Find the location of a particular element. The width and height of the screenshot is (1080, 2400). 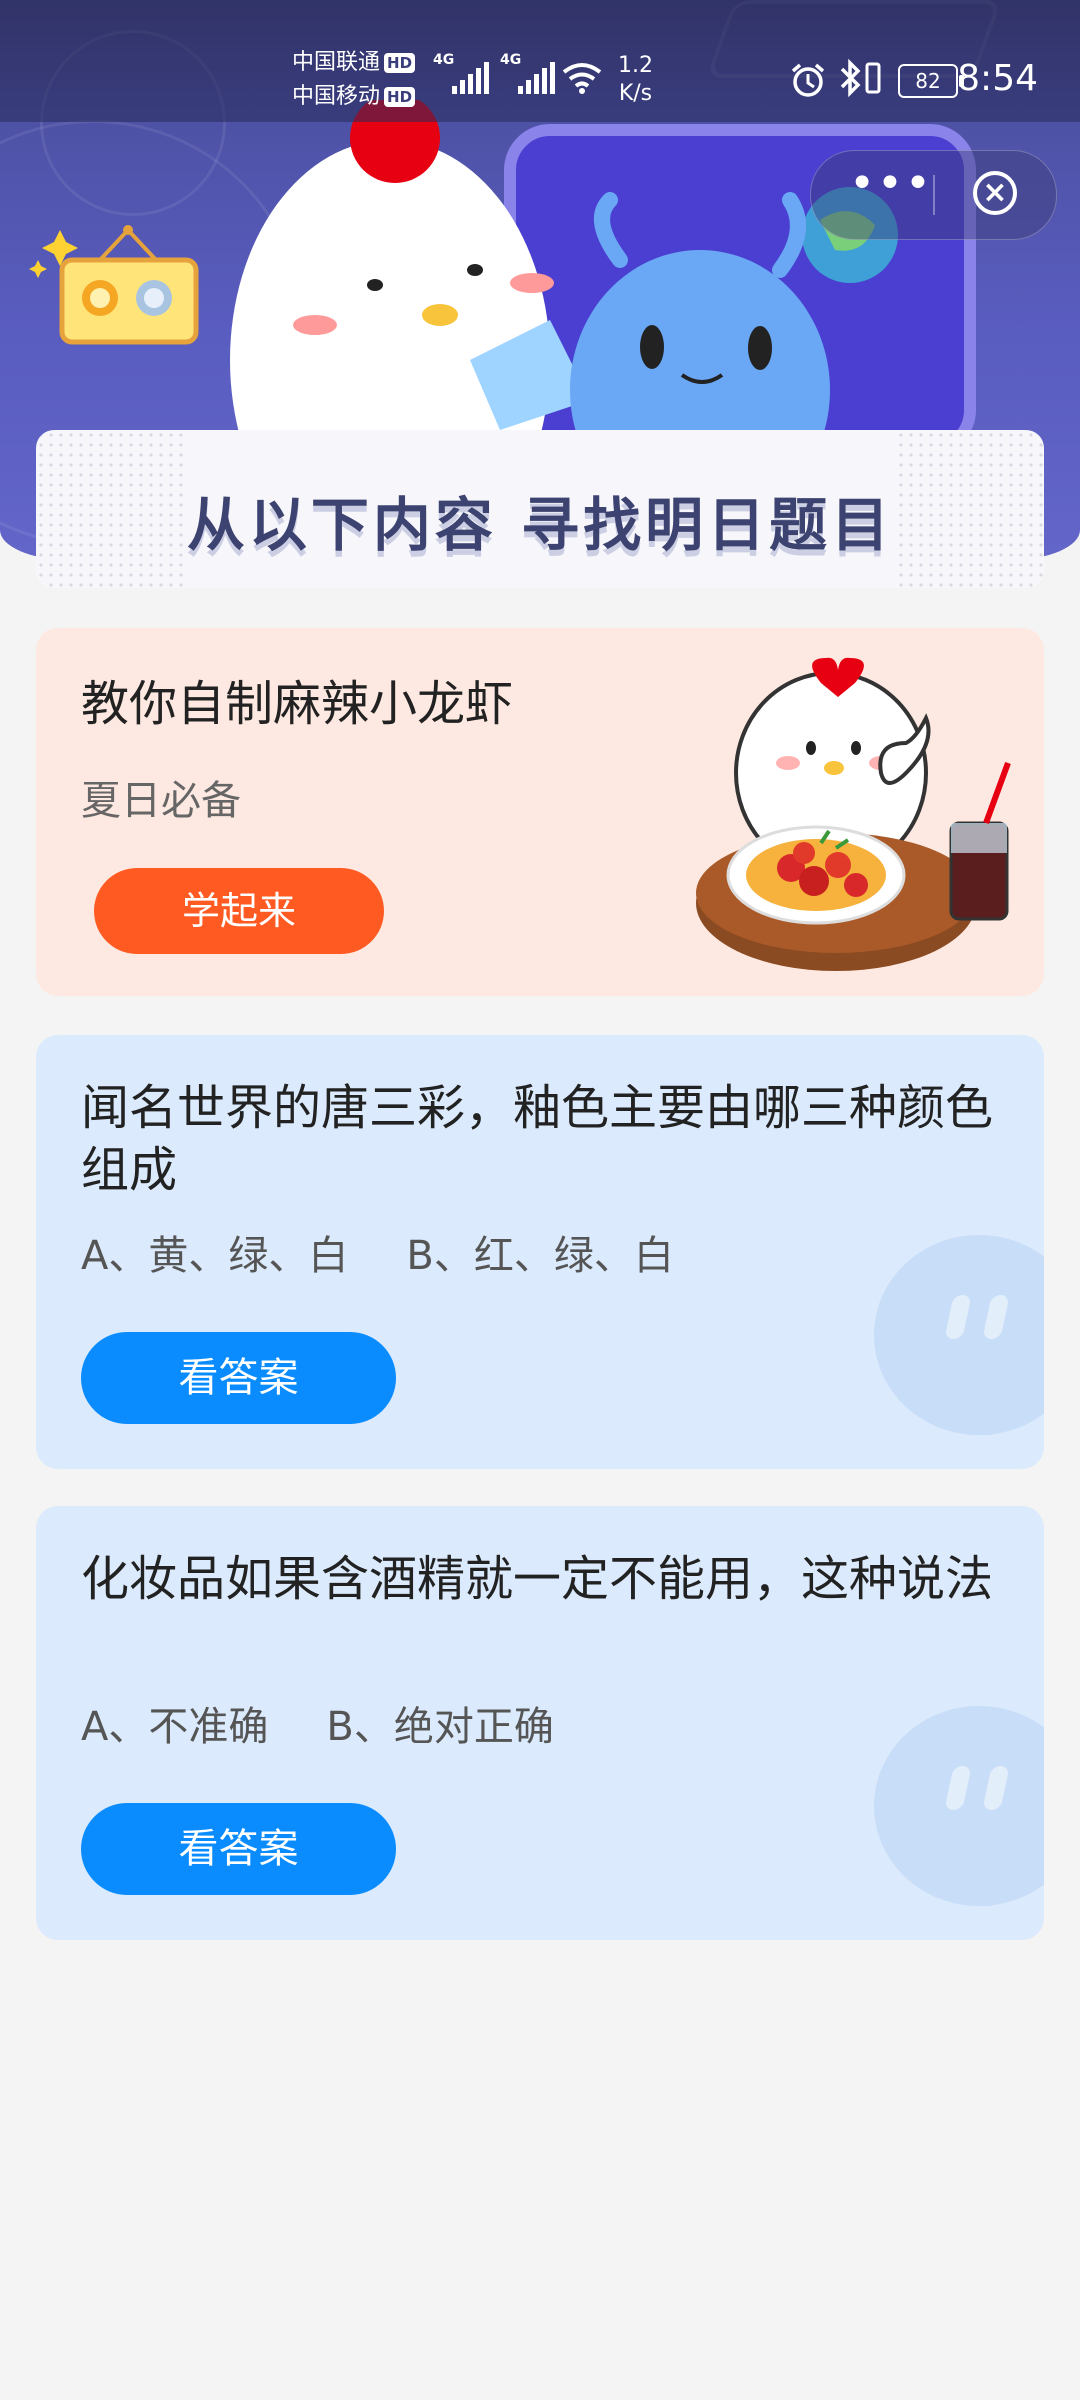

option-b: B、红、绿、白 is located at coordinates (540, 1256).